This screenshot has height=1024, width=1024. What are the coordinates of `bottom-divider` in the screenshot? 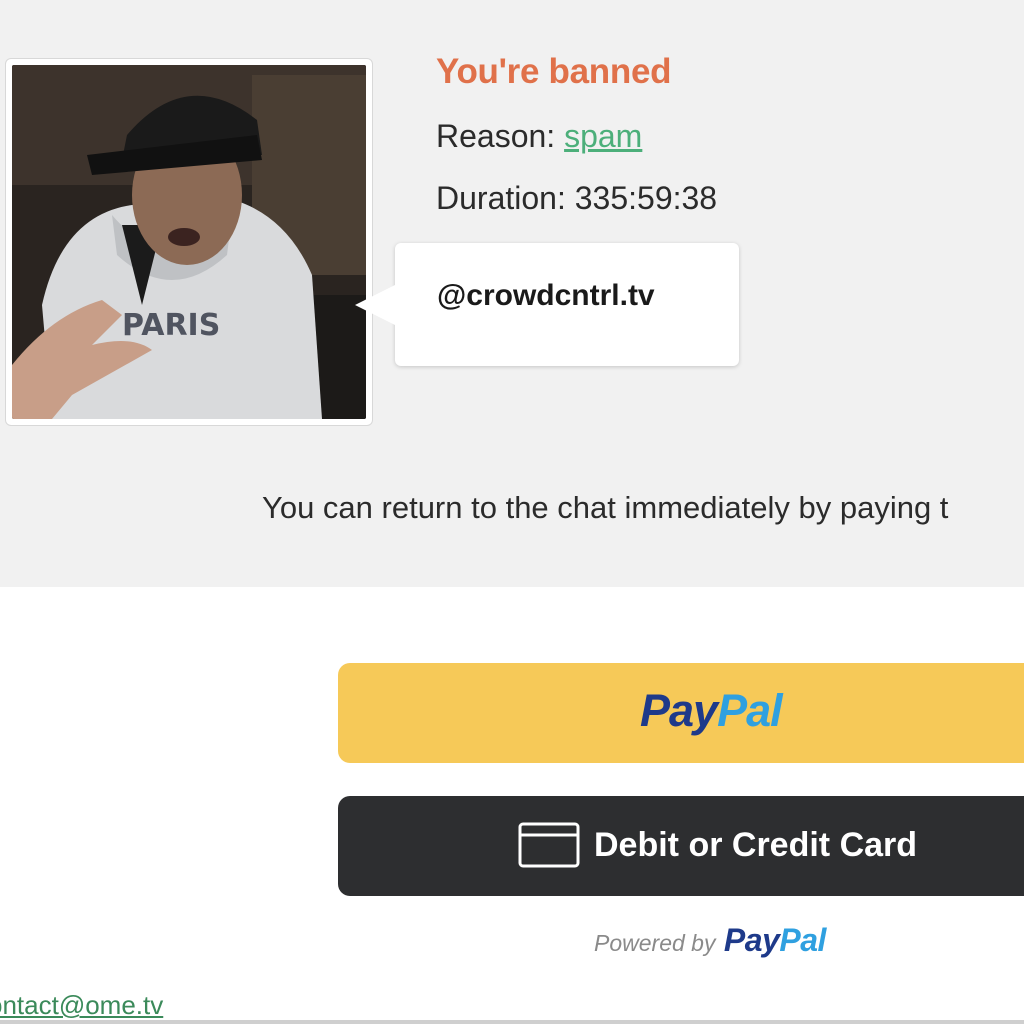 It's located at (512, 1022).